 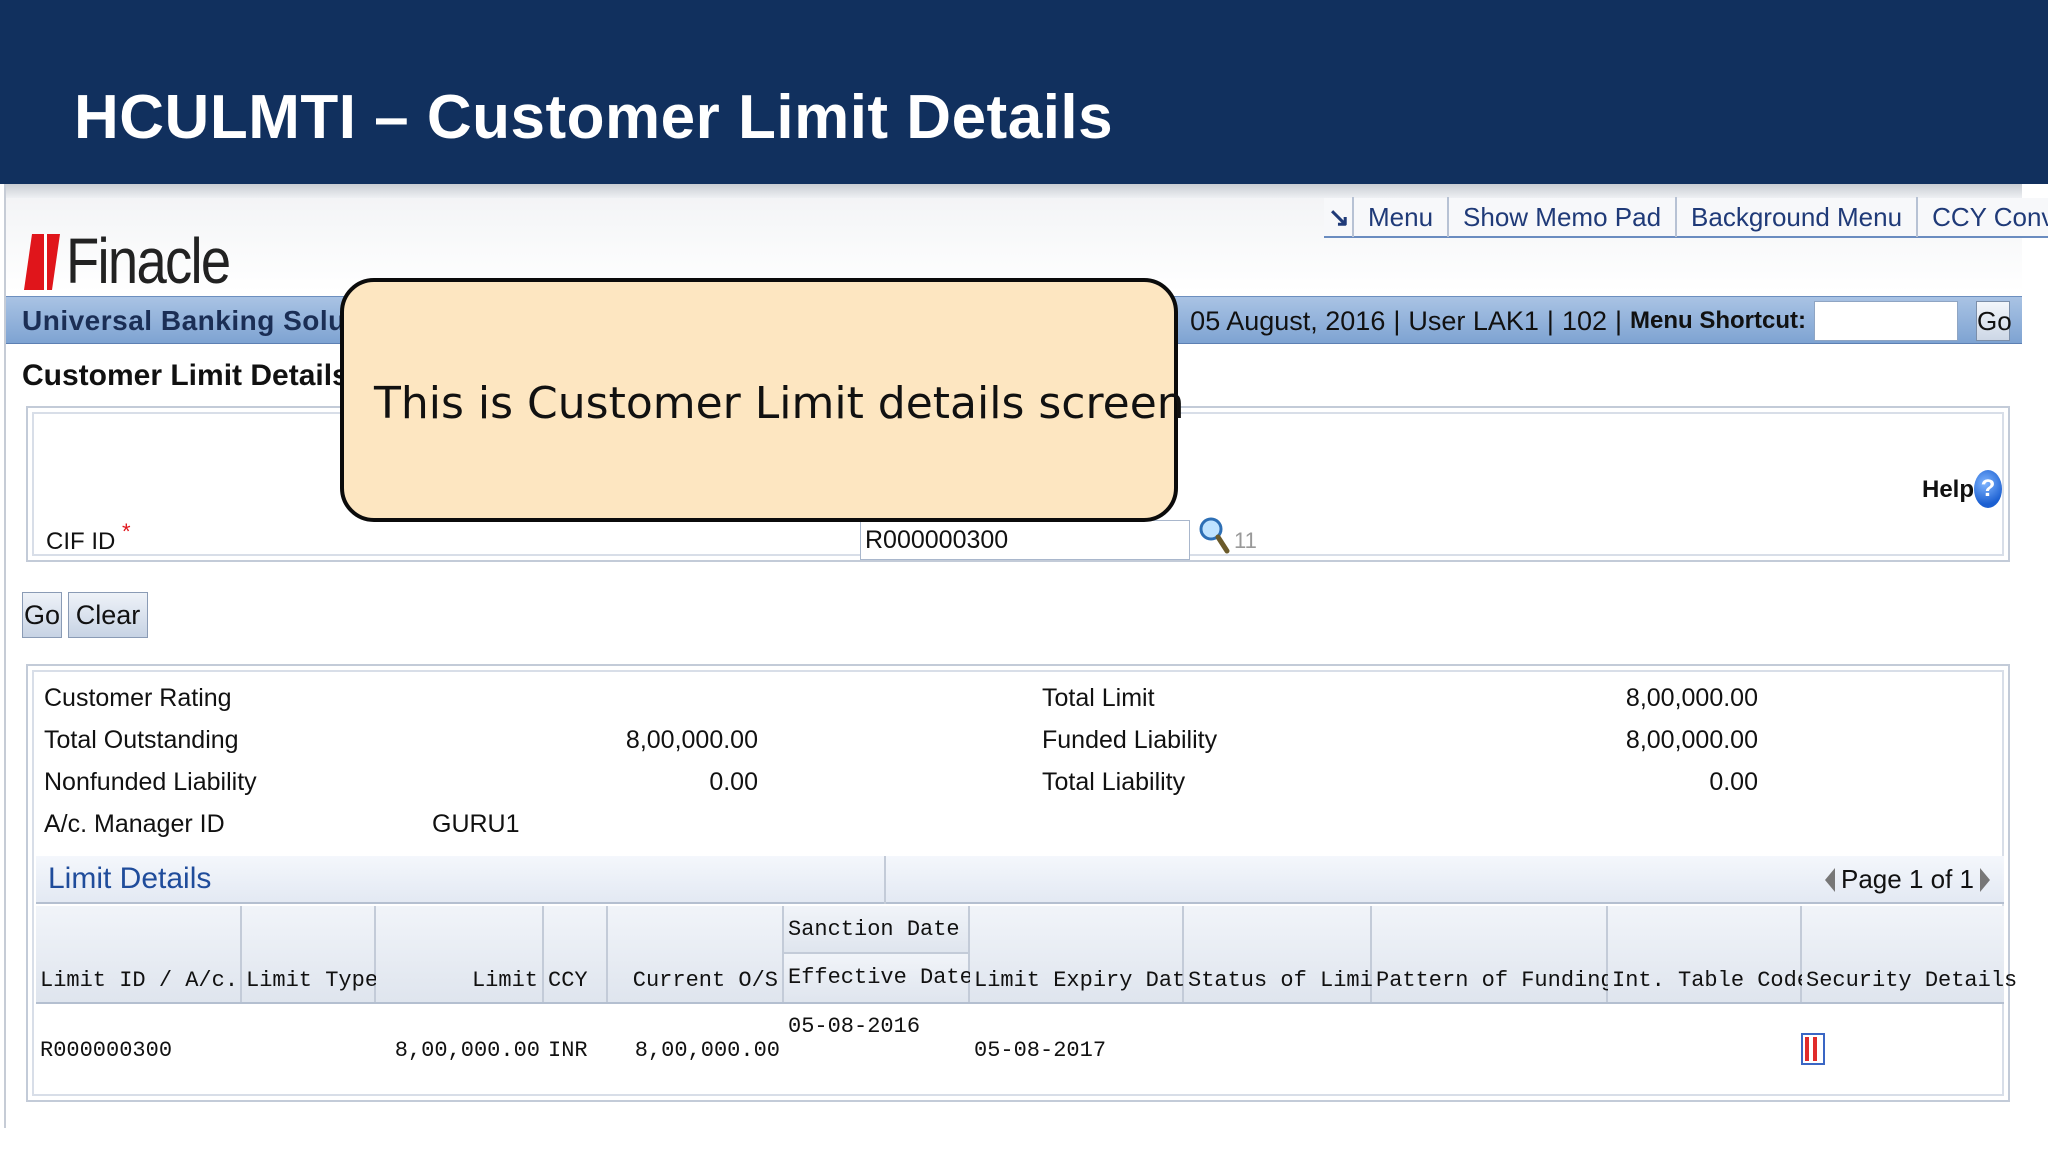 I want to click on required-marker: *, so click(x=126, y=531).